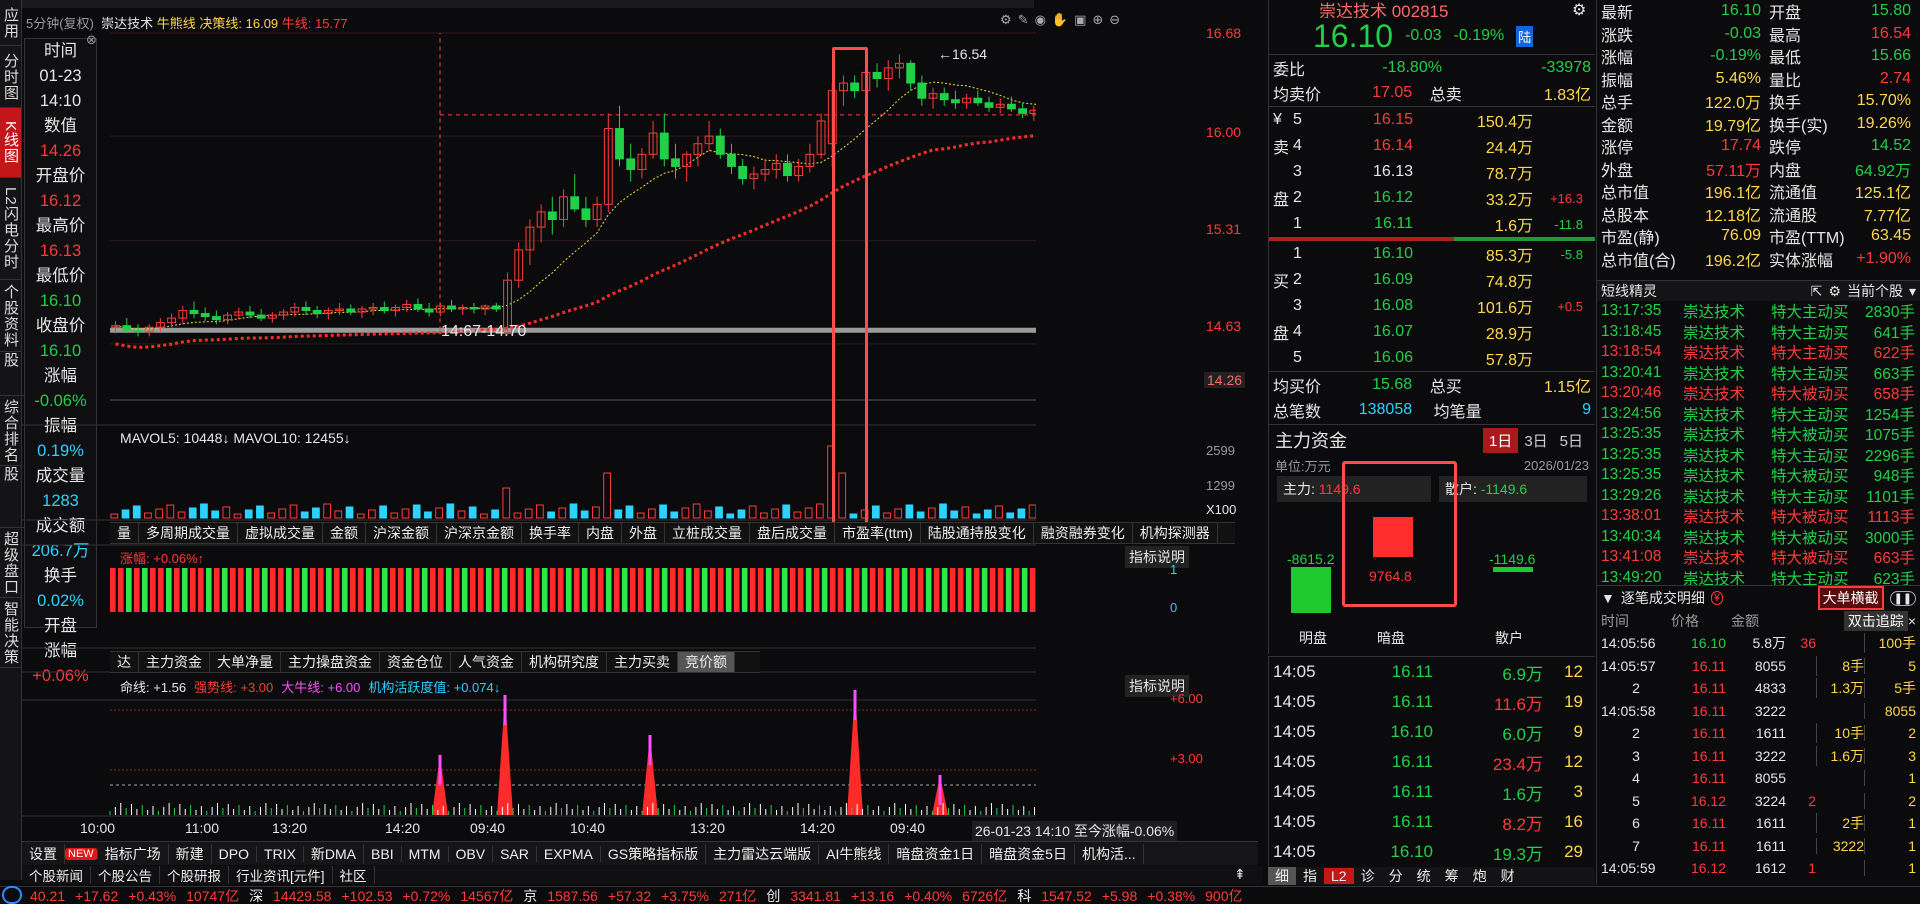  What do you see at coordinates (1758, 537) in the screenshot?
I see `short-row: 13:40:34 崇达技术 特大被动买 3000手` at bounding box center [1758, 537].